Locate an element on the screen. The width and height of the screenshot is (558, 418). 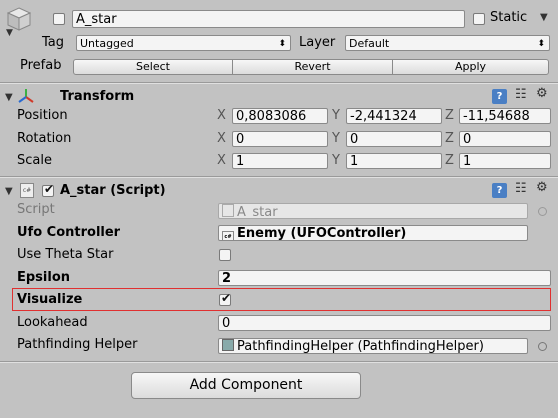
scale-x-axis-label: X is located at coordinates (221, 160).